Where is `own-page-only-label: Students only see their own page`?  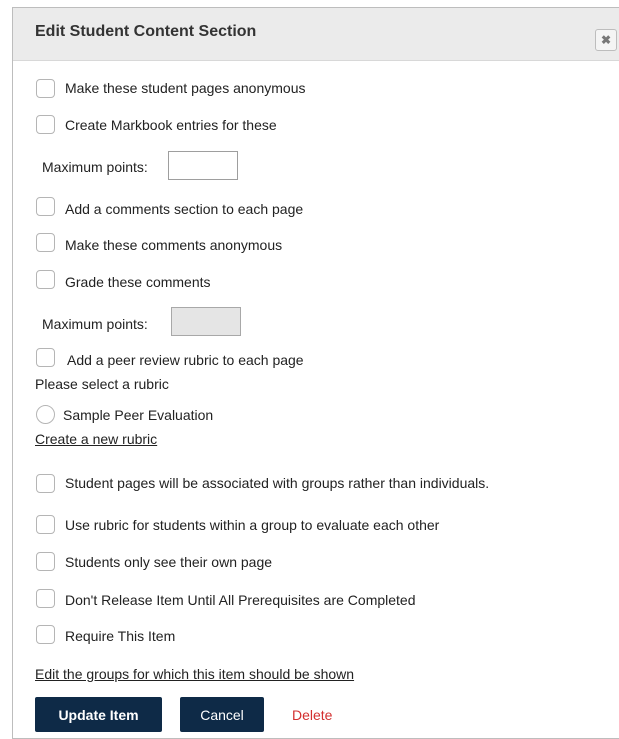
own-page-only-label: Students only see their own page is located at coordinates (169, 562).